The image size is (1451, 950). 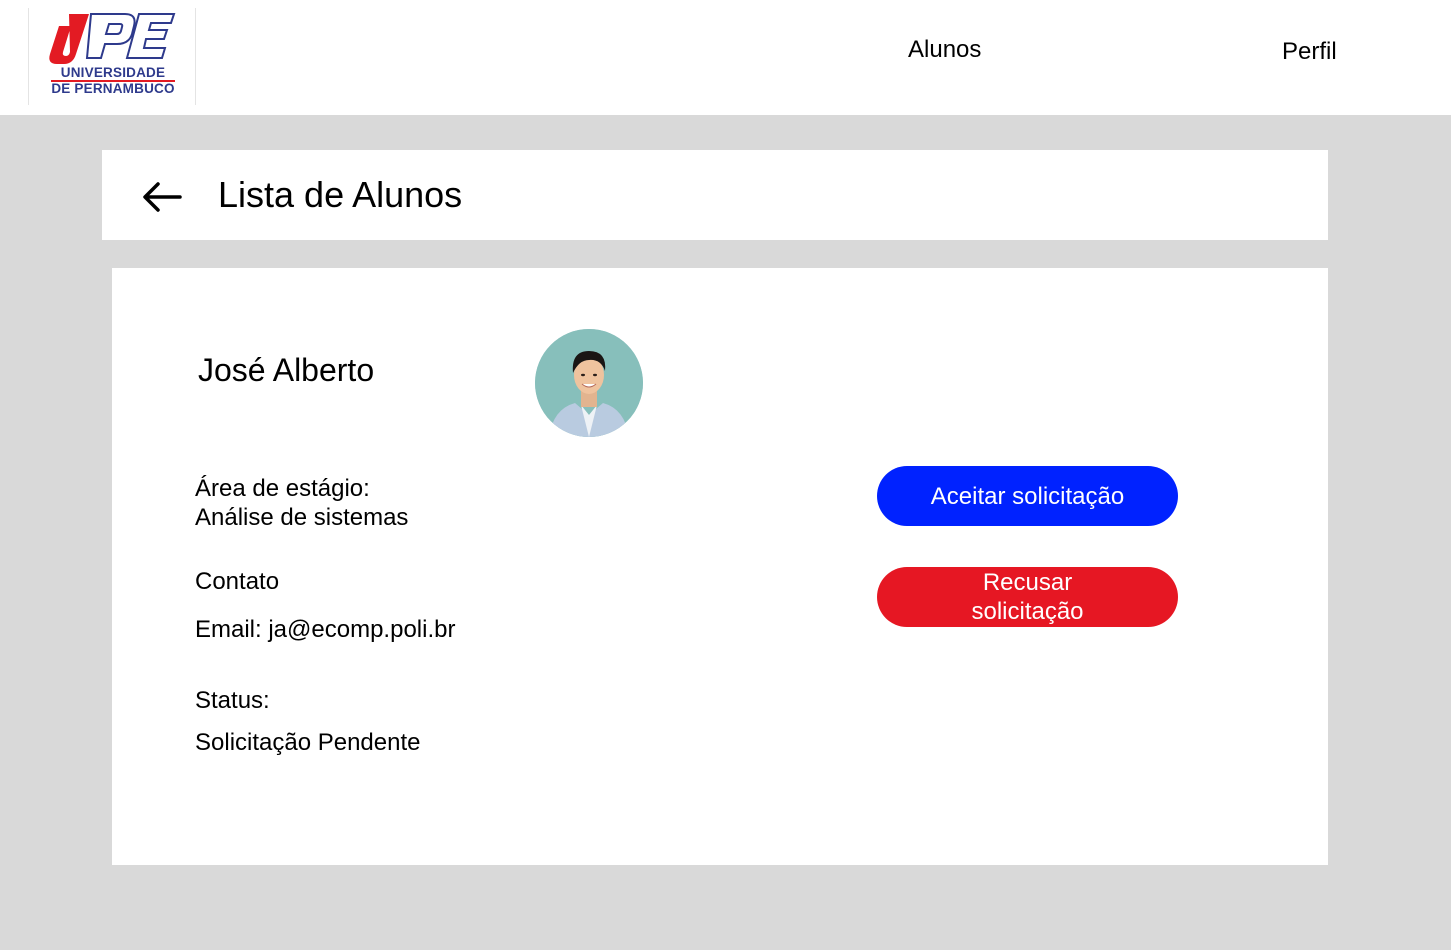 What do you see at coordinates (112, 56) in the screenshot?
I see `upe-logo: UNIVERSIDADE DE PERNAMBUCO` at bounding box center [112, 56].